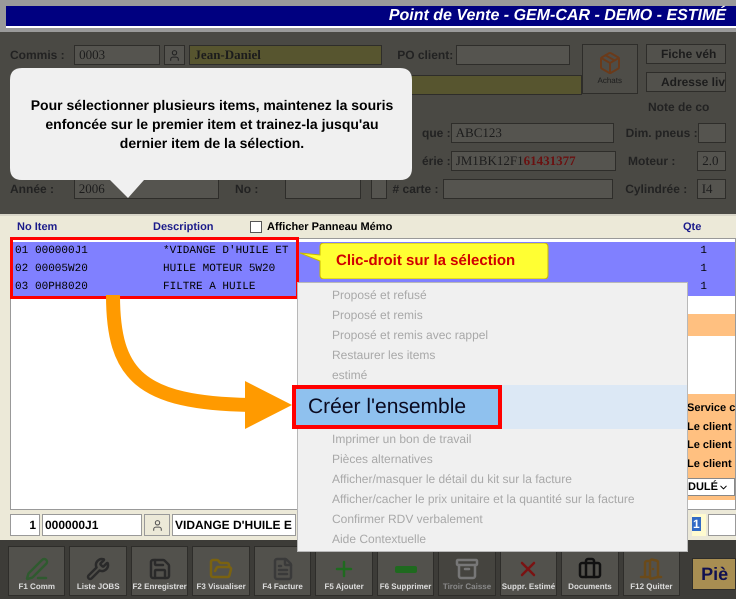 Image resolution: width=736 pixels, height=599 pixels. What do you see at coordinates (225, 251) in the screenshot?
I see `table-cell-text: *VIDANGE D'HUILE ET` at bounding box center [225, 251].